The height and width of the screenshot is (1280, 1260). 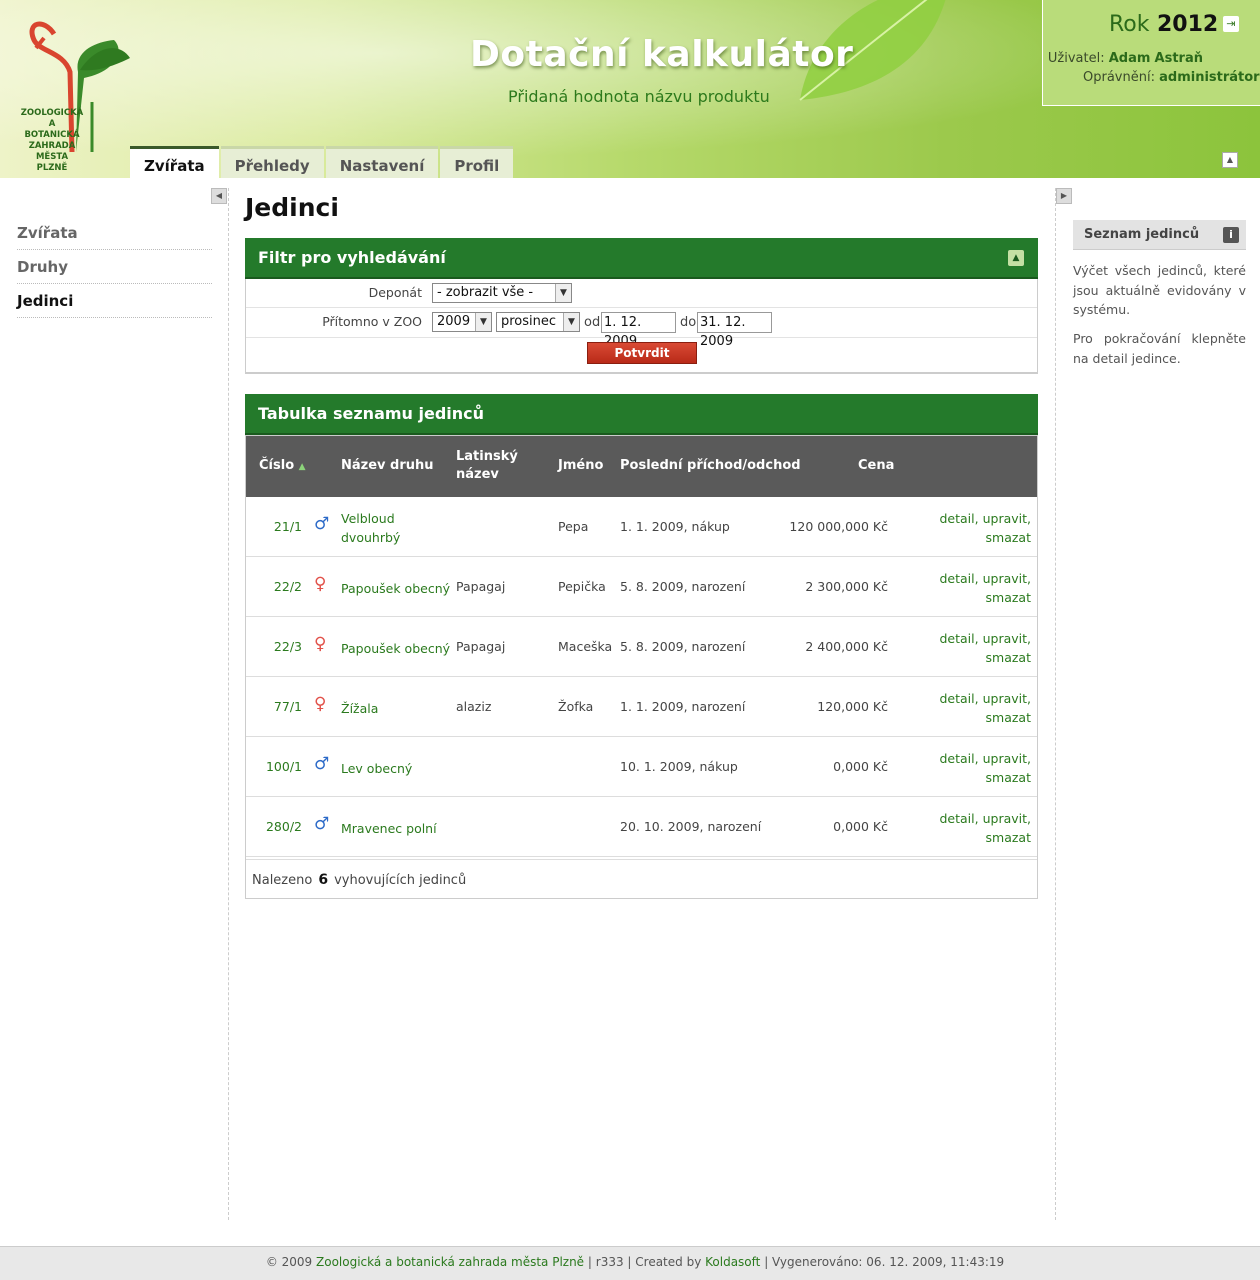 I want to click on info-panel-header: Seznam jedinců i, so click(x=1159, y=235).